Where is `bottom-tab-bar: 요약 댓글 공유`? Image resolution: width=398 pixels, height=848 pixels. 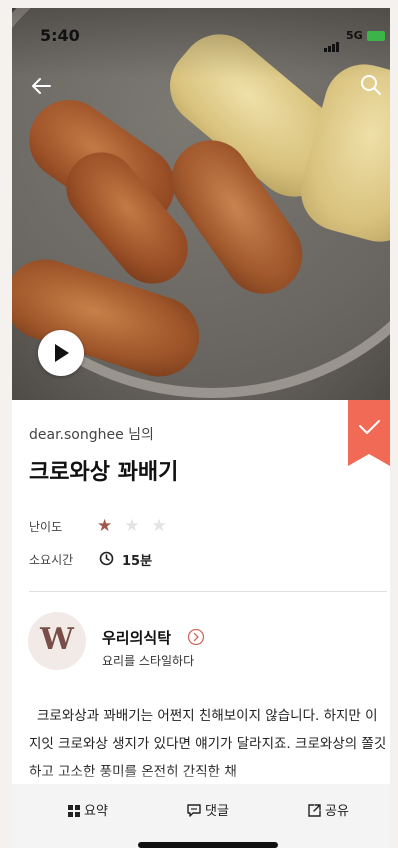 bottom-tab-bar: 요약 댓글 공유 is located at coordinates (201, 816).